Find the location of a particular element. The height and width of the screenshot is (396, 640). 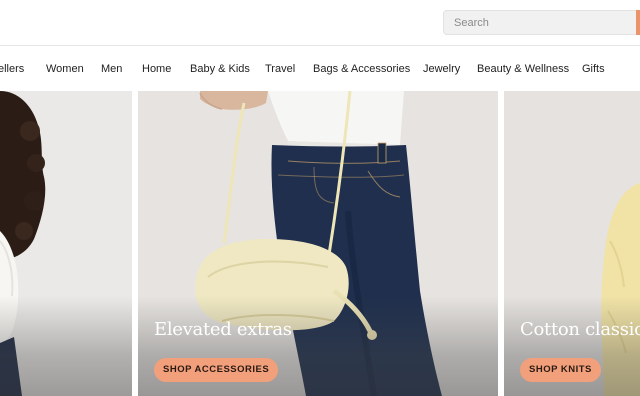

search-box is located at coordinates (541, 22).